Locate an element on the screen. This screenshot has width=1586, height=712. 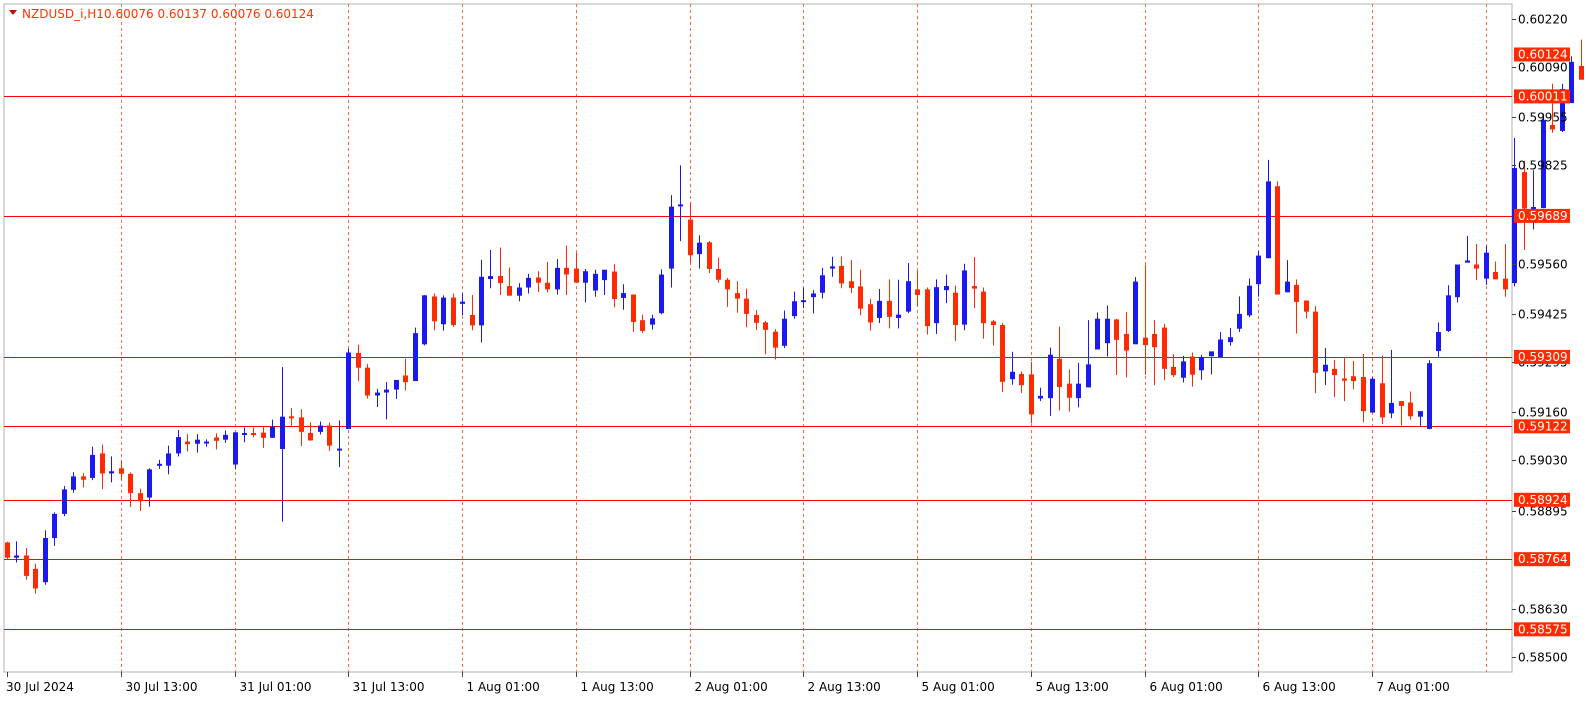
price-tick-label: 0.59955 is located at coordinates (1543, 118).